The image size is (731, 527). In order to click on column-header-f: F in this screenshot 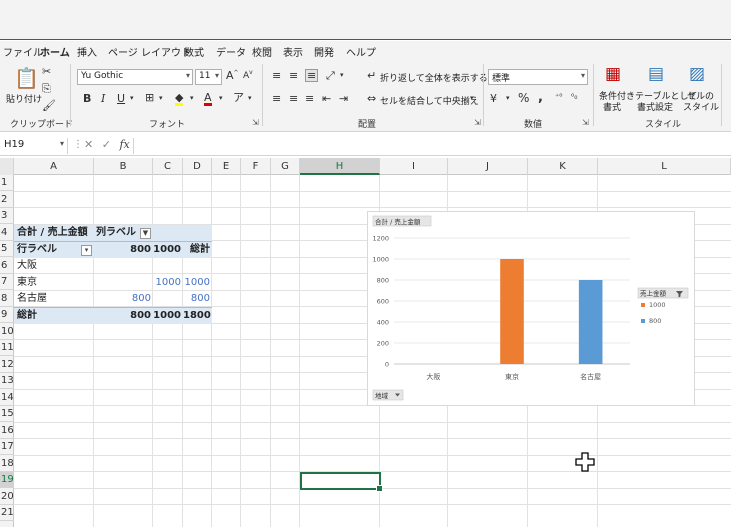, I will do `click(256, 166)`.